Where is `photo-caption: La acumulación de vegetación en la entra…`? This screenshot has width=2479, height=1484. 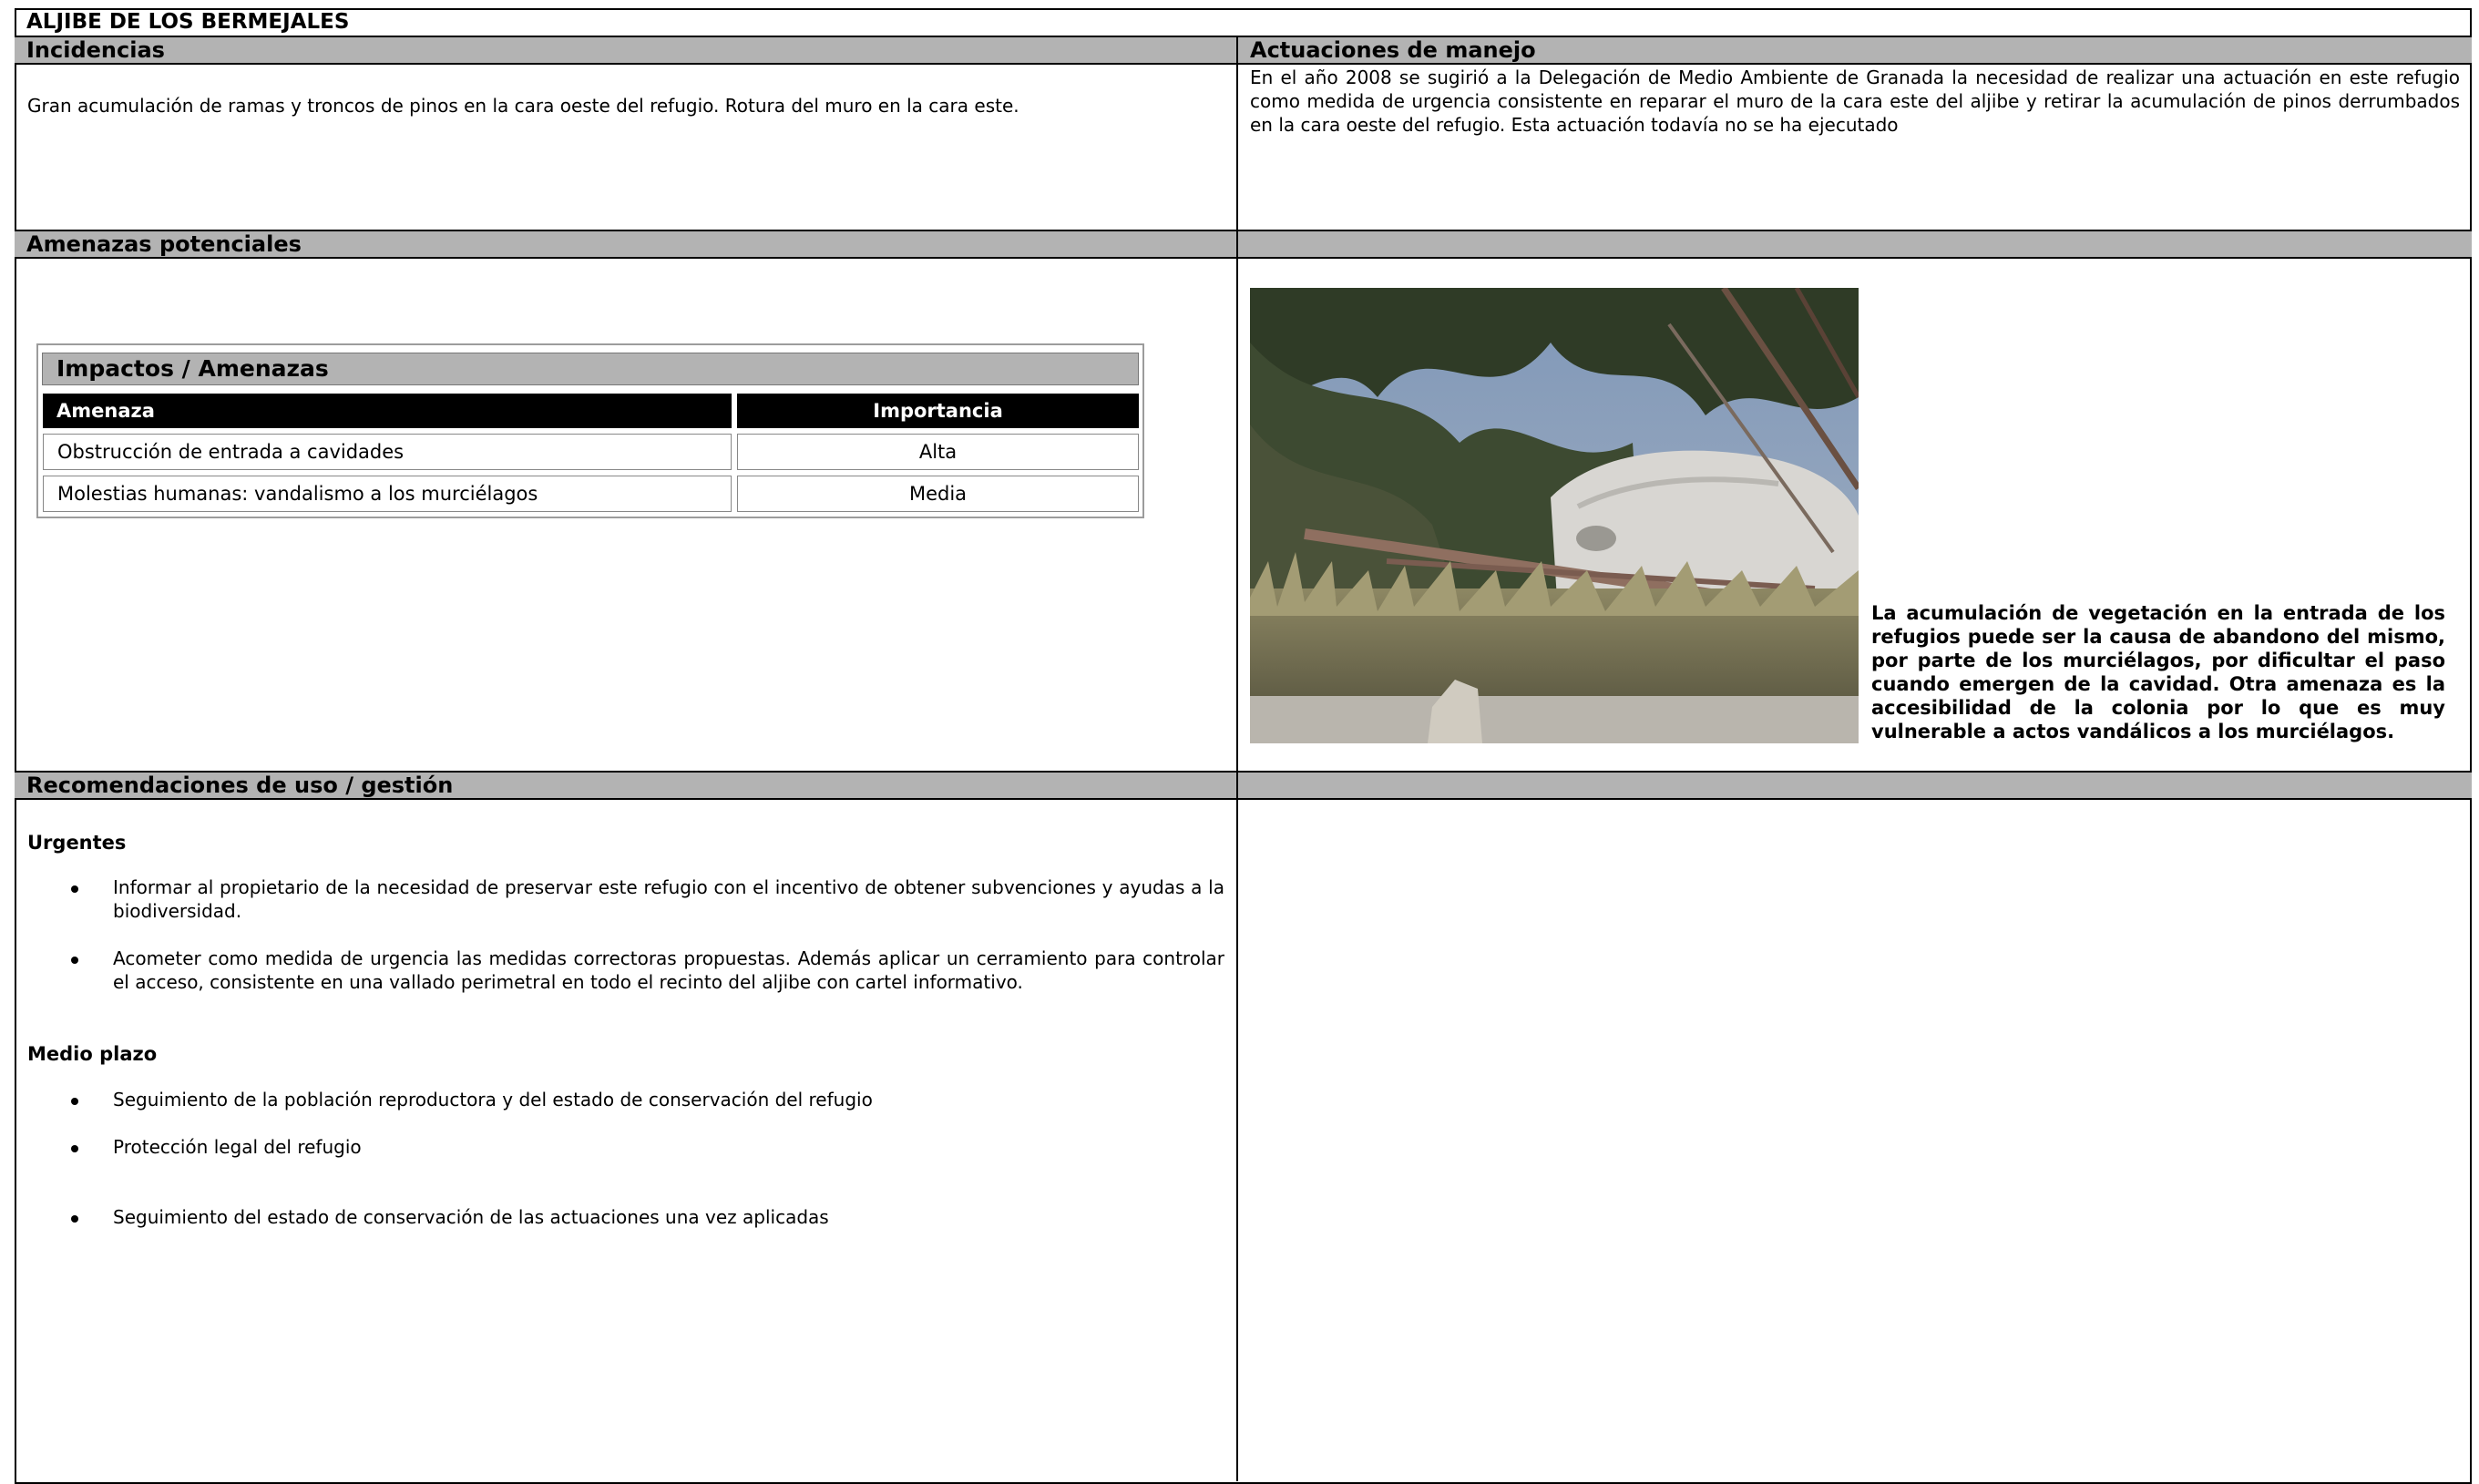 photo-caption: La acumulación de vegetación en la entra… is located at coordinates (2158, 672).